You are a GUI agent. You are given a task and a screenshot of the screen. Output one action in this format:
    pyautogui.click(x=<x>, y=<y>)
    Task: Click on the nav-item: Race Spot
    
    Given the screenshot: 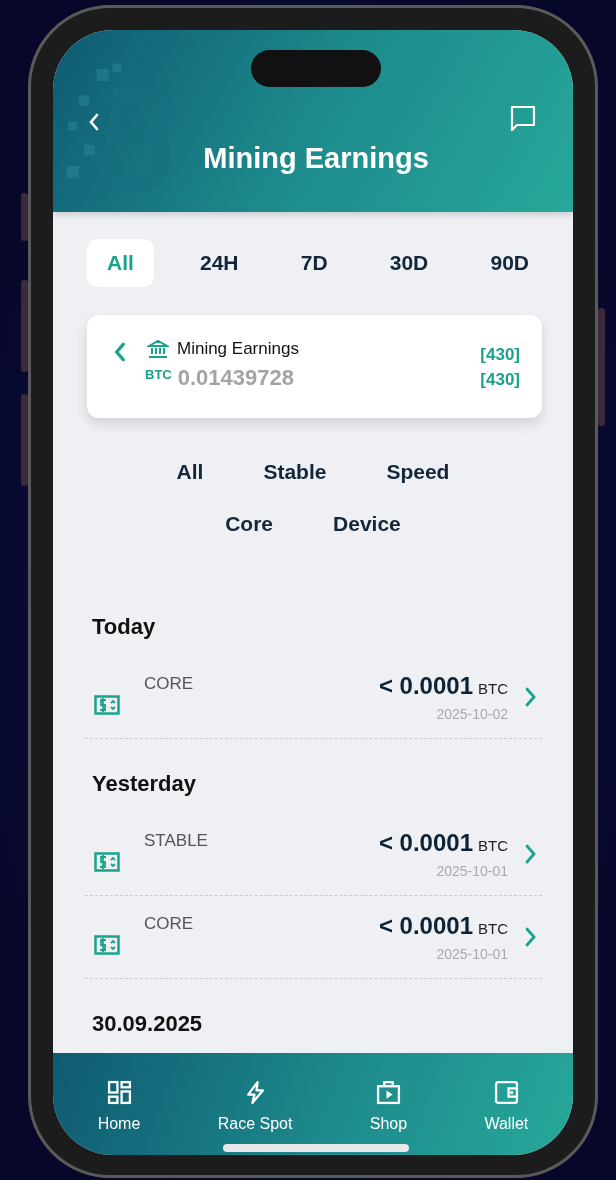 What is the action you would take?
    pyautogui.click(x=255, y=1109)
    